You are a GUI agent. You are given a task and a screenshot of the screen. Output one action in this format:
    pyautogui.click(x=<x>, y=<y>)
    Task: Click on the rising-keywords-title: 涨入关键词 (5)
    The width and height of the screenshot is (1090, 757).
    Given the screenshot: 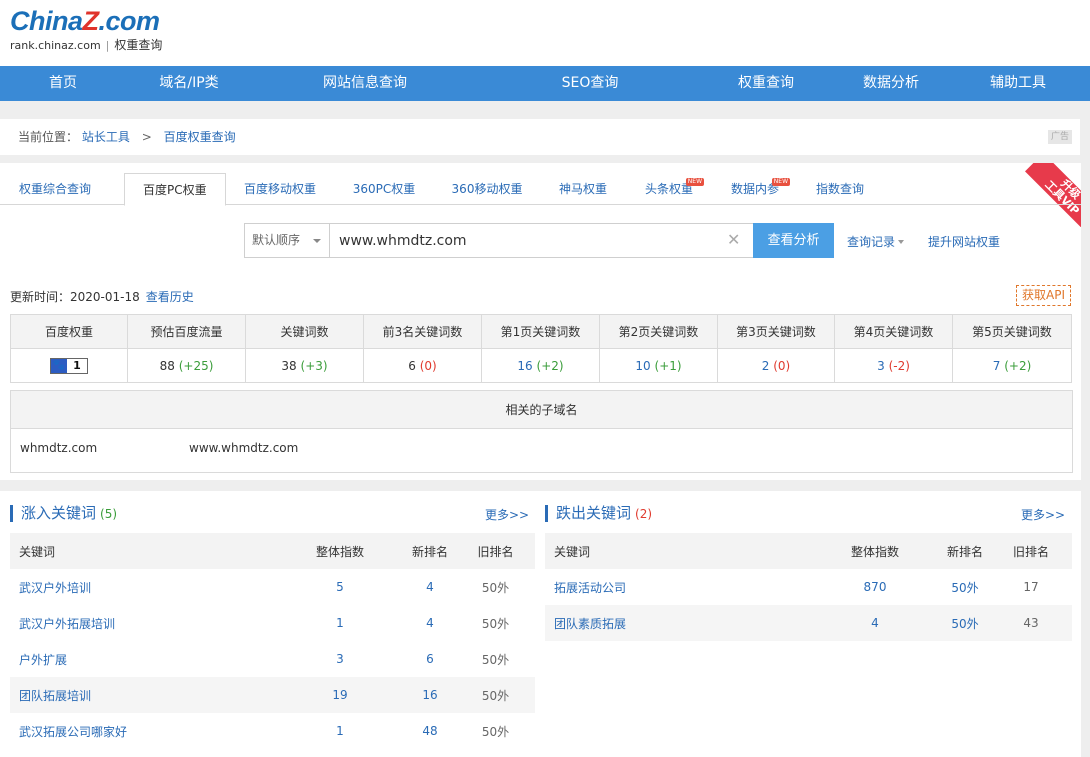 What is the action you would take?
    pyautogui.click(x=63, y=513)
    